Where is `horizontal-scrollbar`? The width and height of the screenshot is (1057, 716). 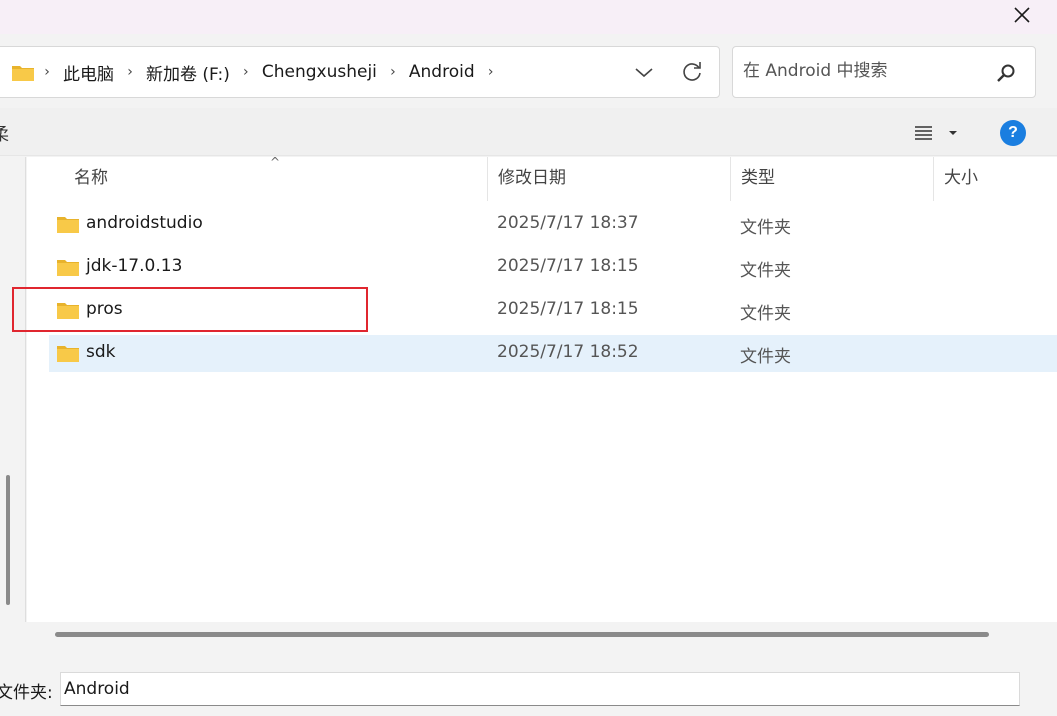 horizontal-scrollbar is located at coordinates (542, 635).